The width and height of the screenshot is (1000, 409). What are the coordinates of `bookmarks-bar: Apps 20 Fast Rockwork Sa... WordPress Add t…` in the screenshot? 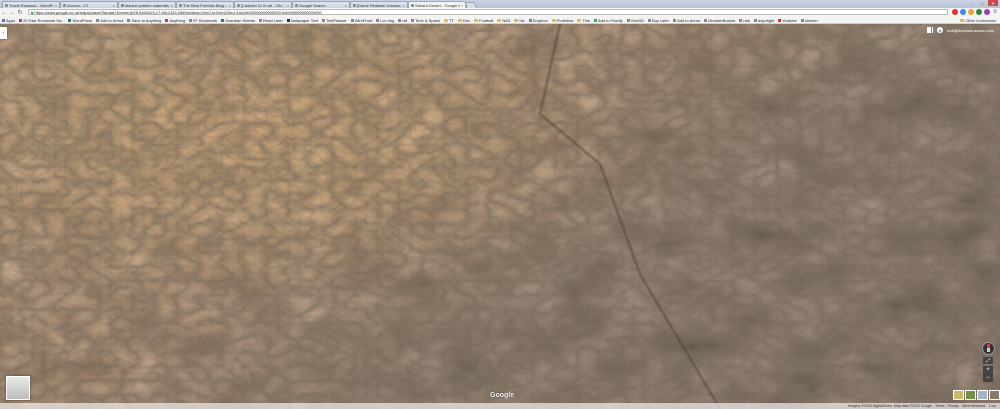 It's located at (500, 20).